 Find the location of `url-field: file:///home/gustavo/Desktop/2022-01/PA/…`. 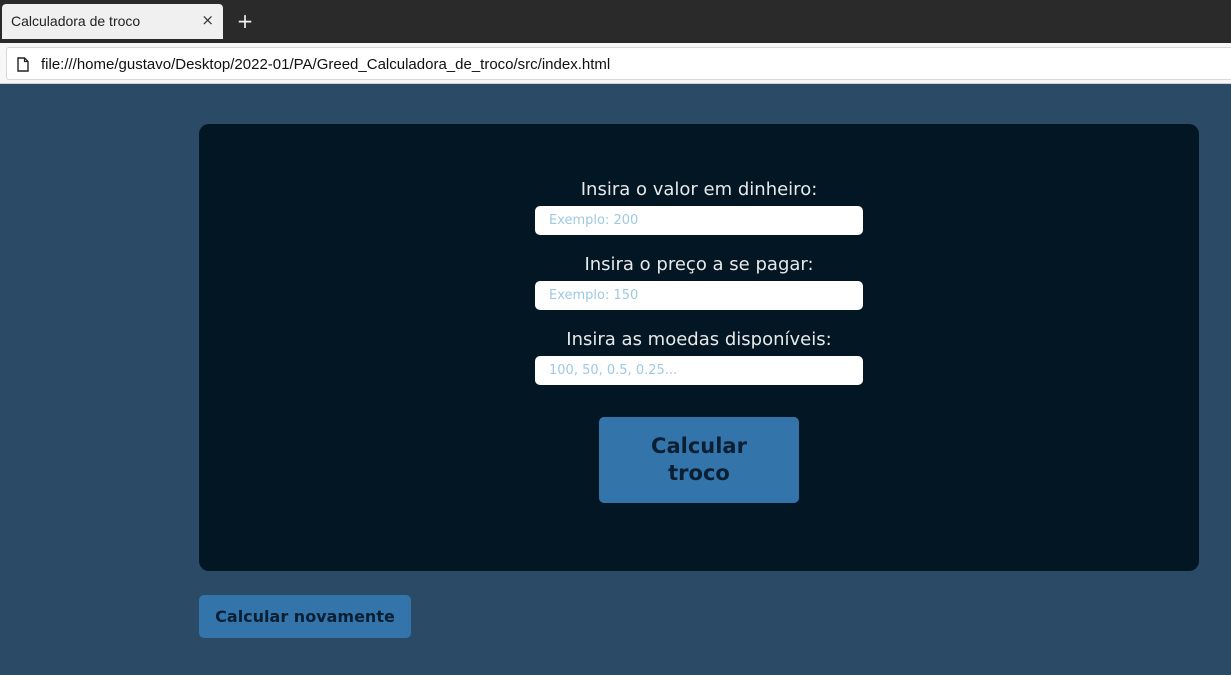

url-field: file:///home/gustavo/Desktop/2022-01/PA/… is located at coordinates (618, 63).